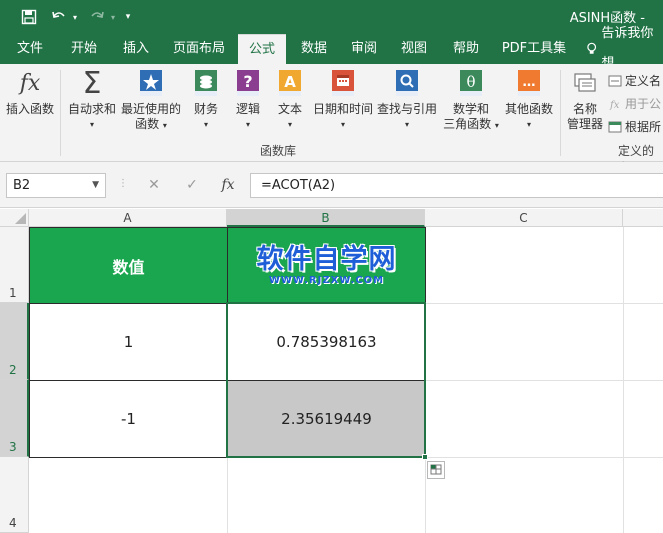 This screenshot has height=533, width=663. Describe the element at coordinates (14, 265) in the screenshot. I see `row-header-1: 1` at that location.